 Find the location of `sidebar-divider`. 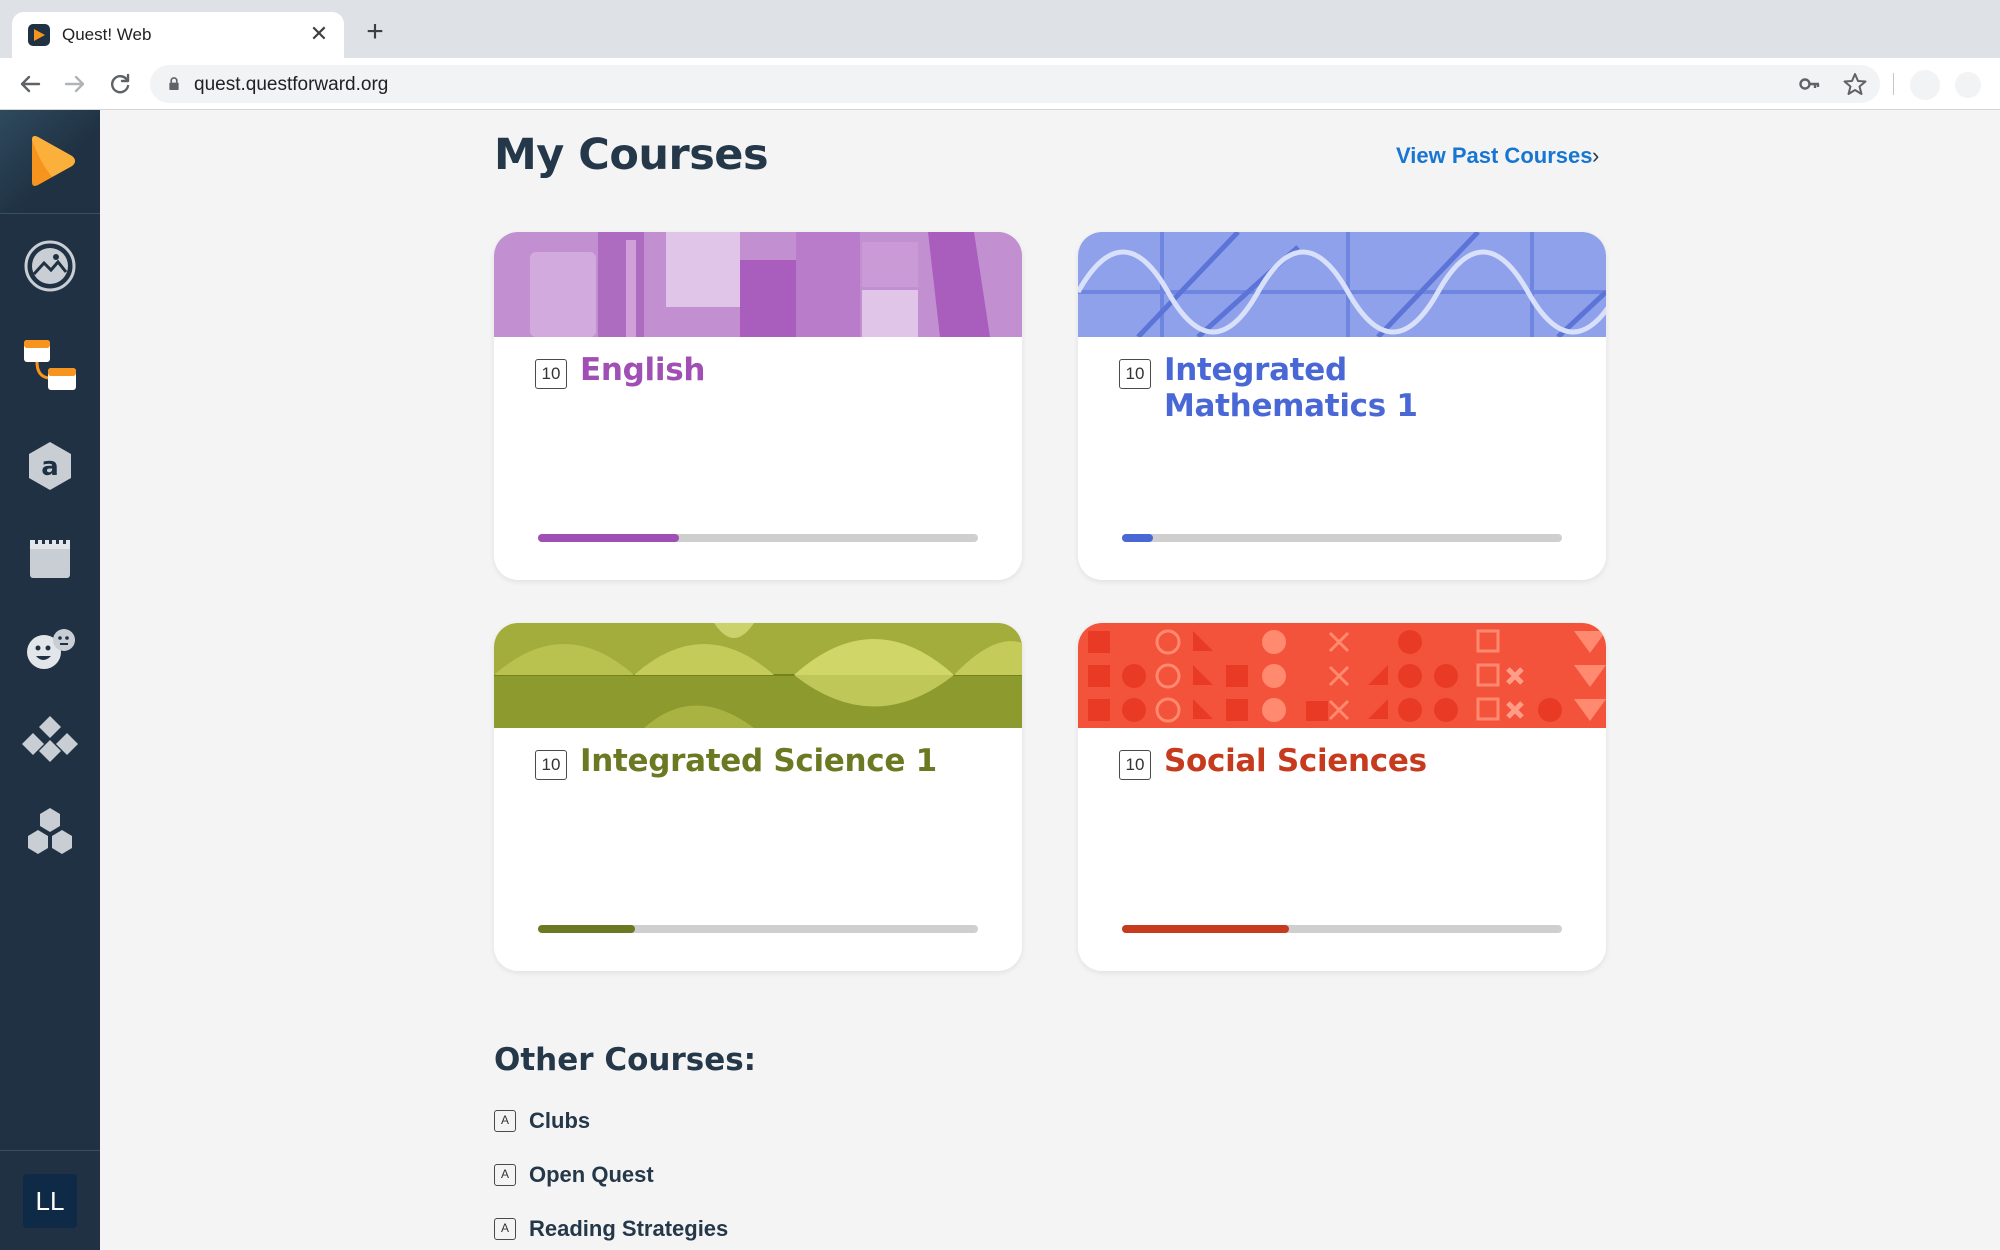

sidebar-divider is located at coordinates (50, 1150).